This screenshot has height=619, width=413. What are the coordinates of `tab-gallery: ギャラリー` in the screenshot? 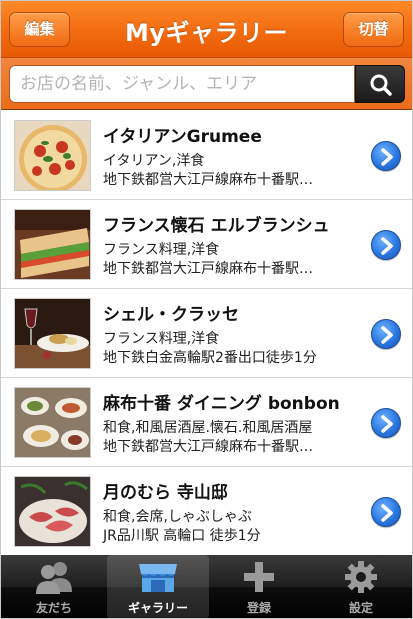 It's located at (158, 586).